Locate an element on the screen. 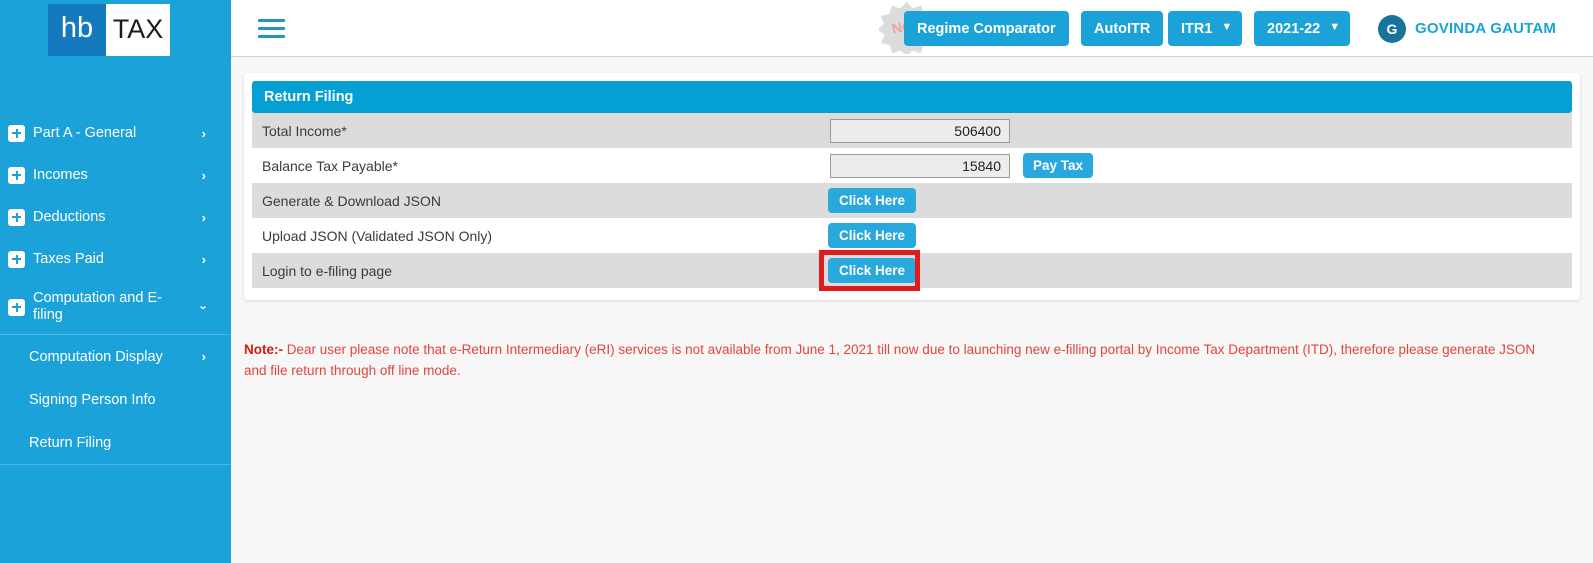 The height and width of the screenshot is (563, 1593). assessment-year-dropdown: 2021-22 ▼ is located at coordinates (1302, 28).